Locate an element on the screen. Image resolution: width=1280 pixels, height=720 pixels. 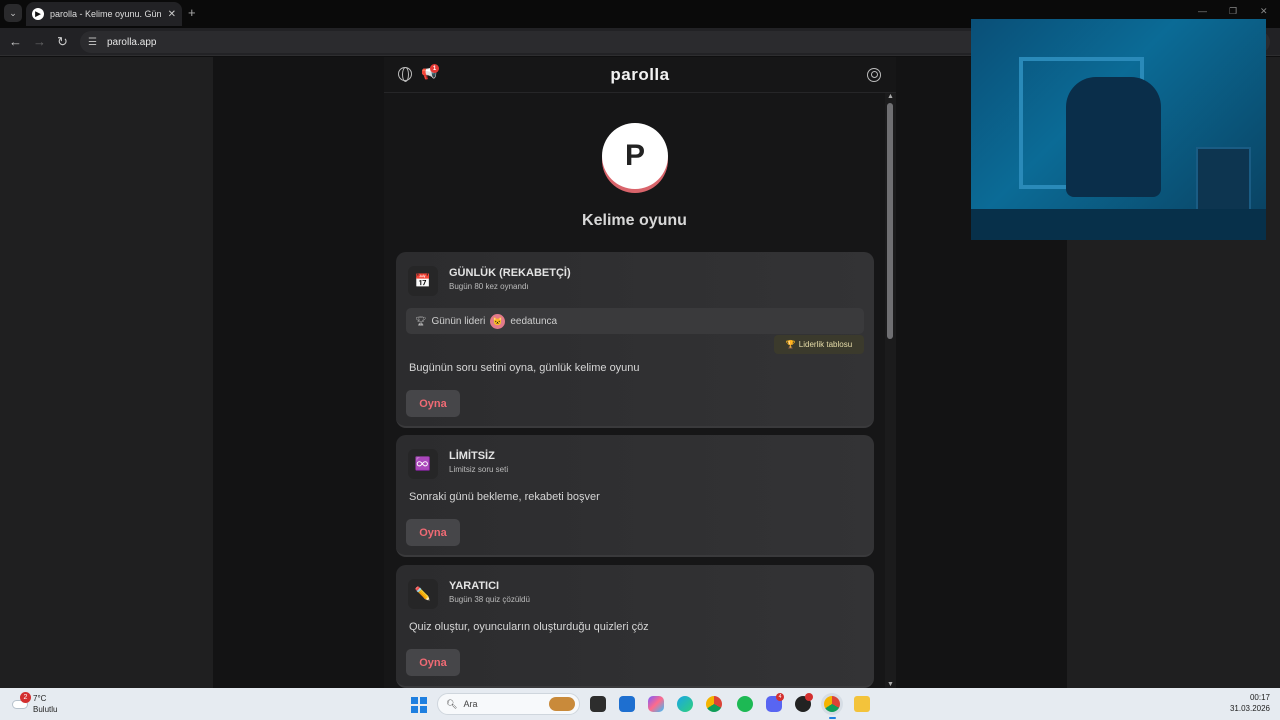
app-header: 📢 1 parolla is located at coordinates (640, 75).